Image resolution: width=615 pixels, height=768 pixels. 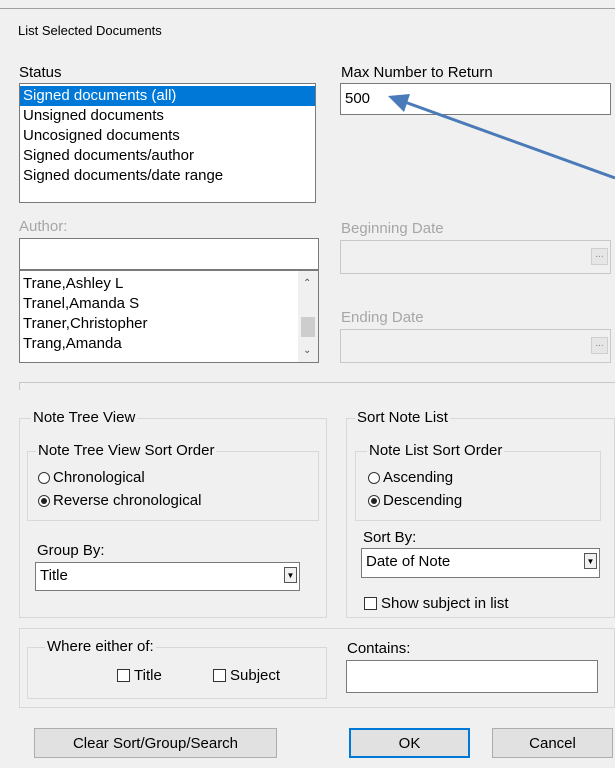 I want to click on title-checkbox-label: Title, so click(x=148, y=675).